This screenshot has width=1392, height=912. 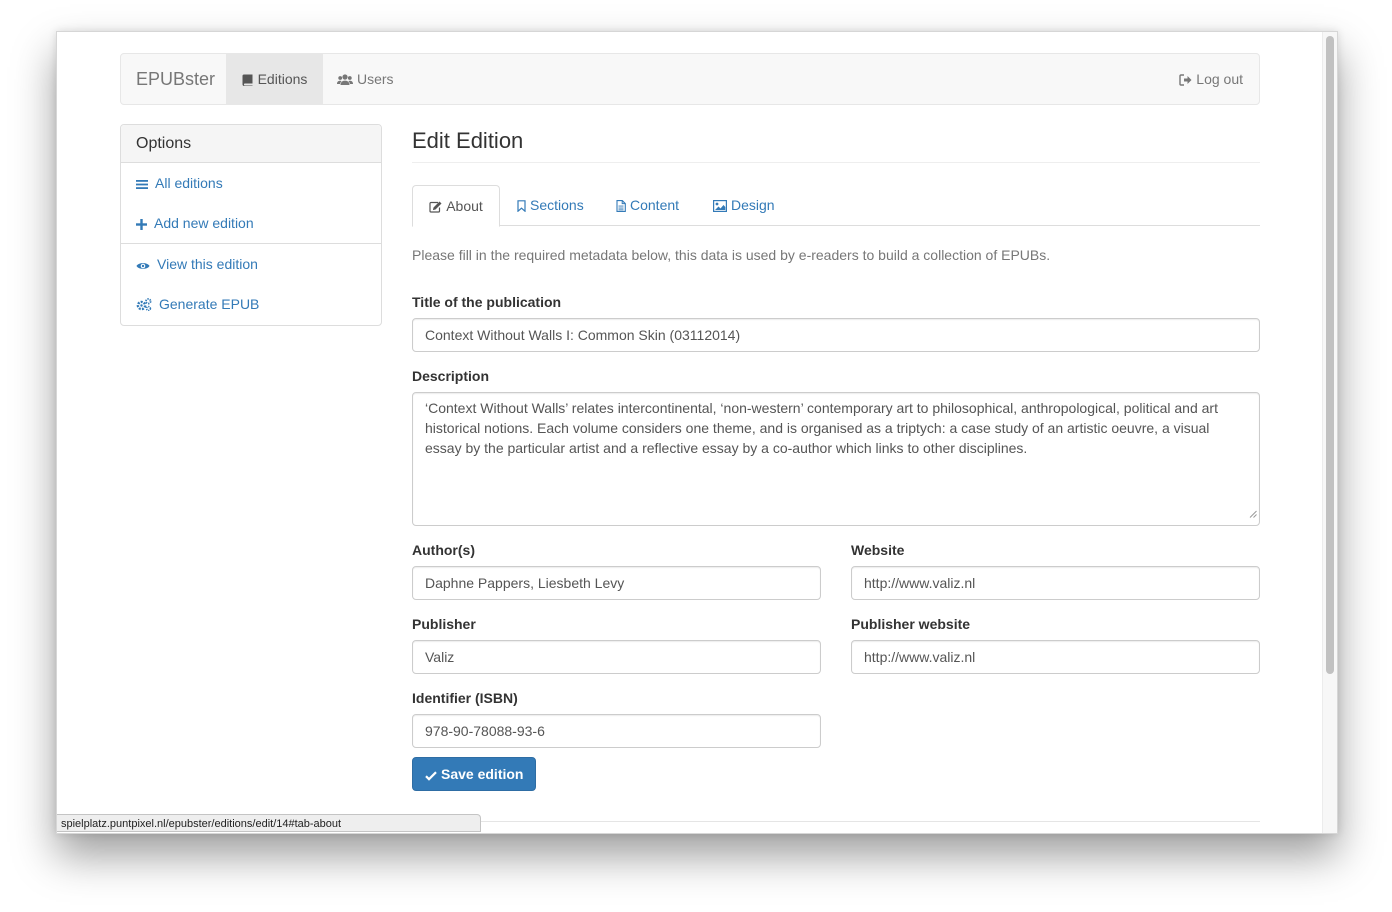 What do you see at coordinates (251, 144) in the screenshot?
I see `options-panel-title: Options` at bounding box center [251, 144].